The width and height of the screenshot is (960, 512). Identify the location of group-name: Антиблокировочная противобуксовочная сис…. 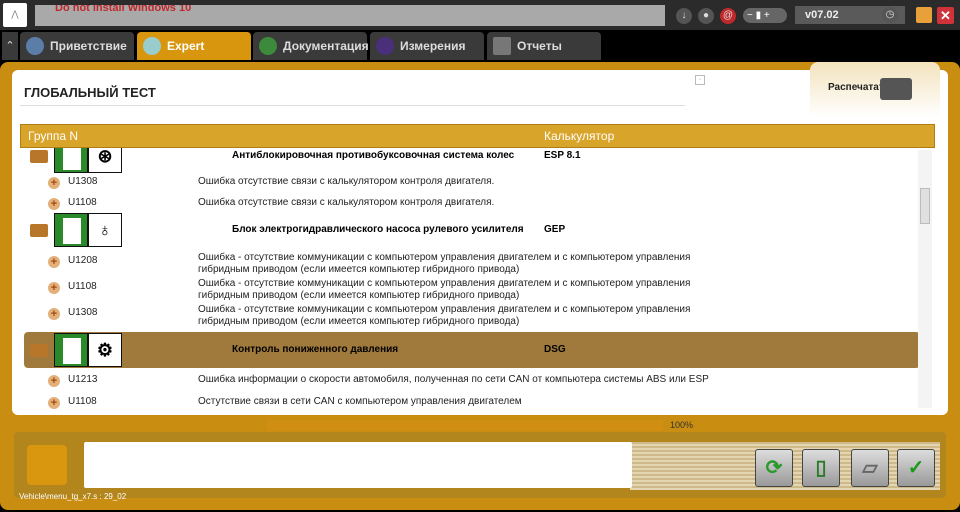
(373, 155).